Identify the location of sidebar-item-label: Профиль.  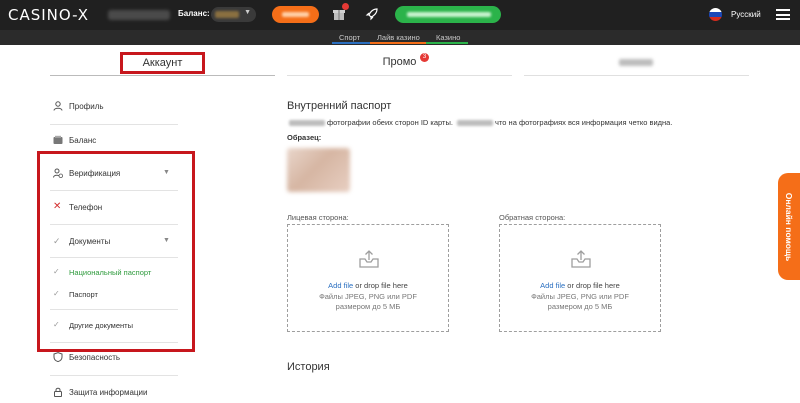
(86, 106).